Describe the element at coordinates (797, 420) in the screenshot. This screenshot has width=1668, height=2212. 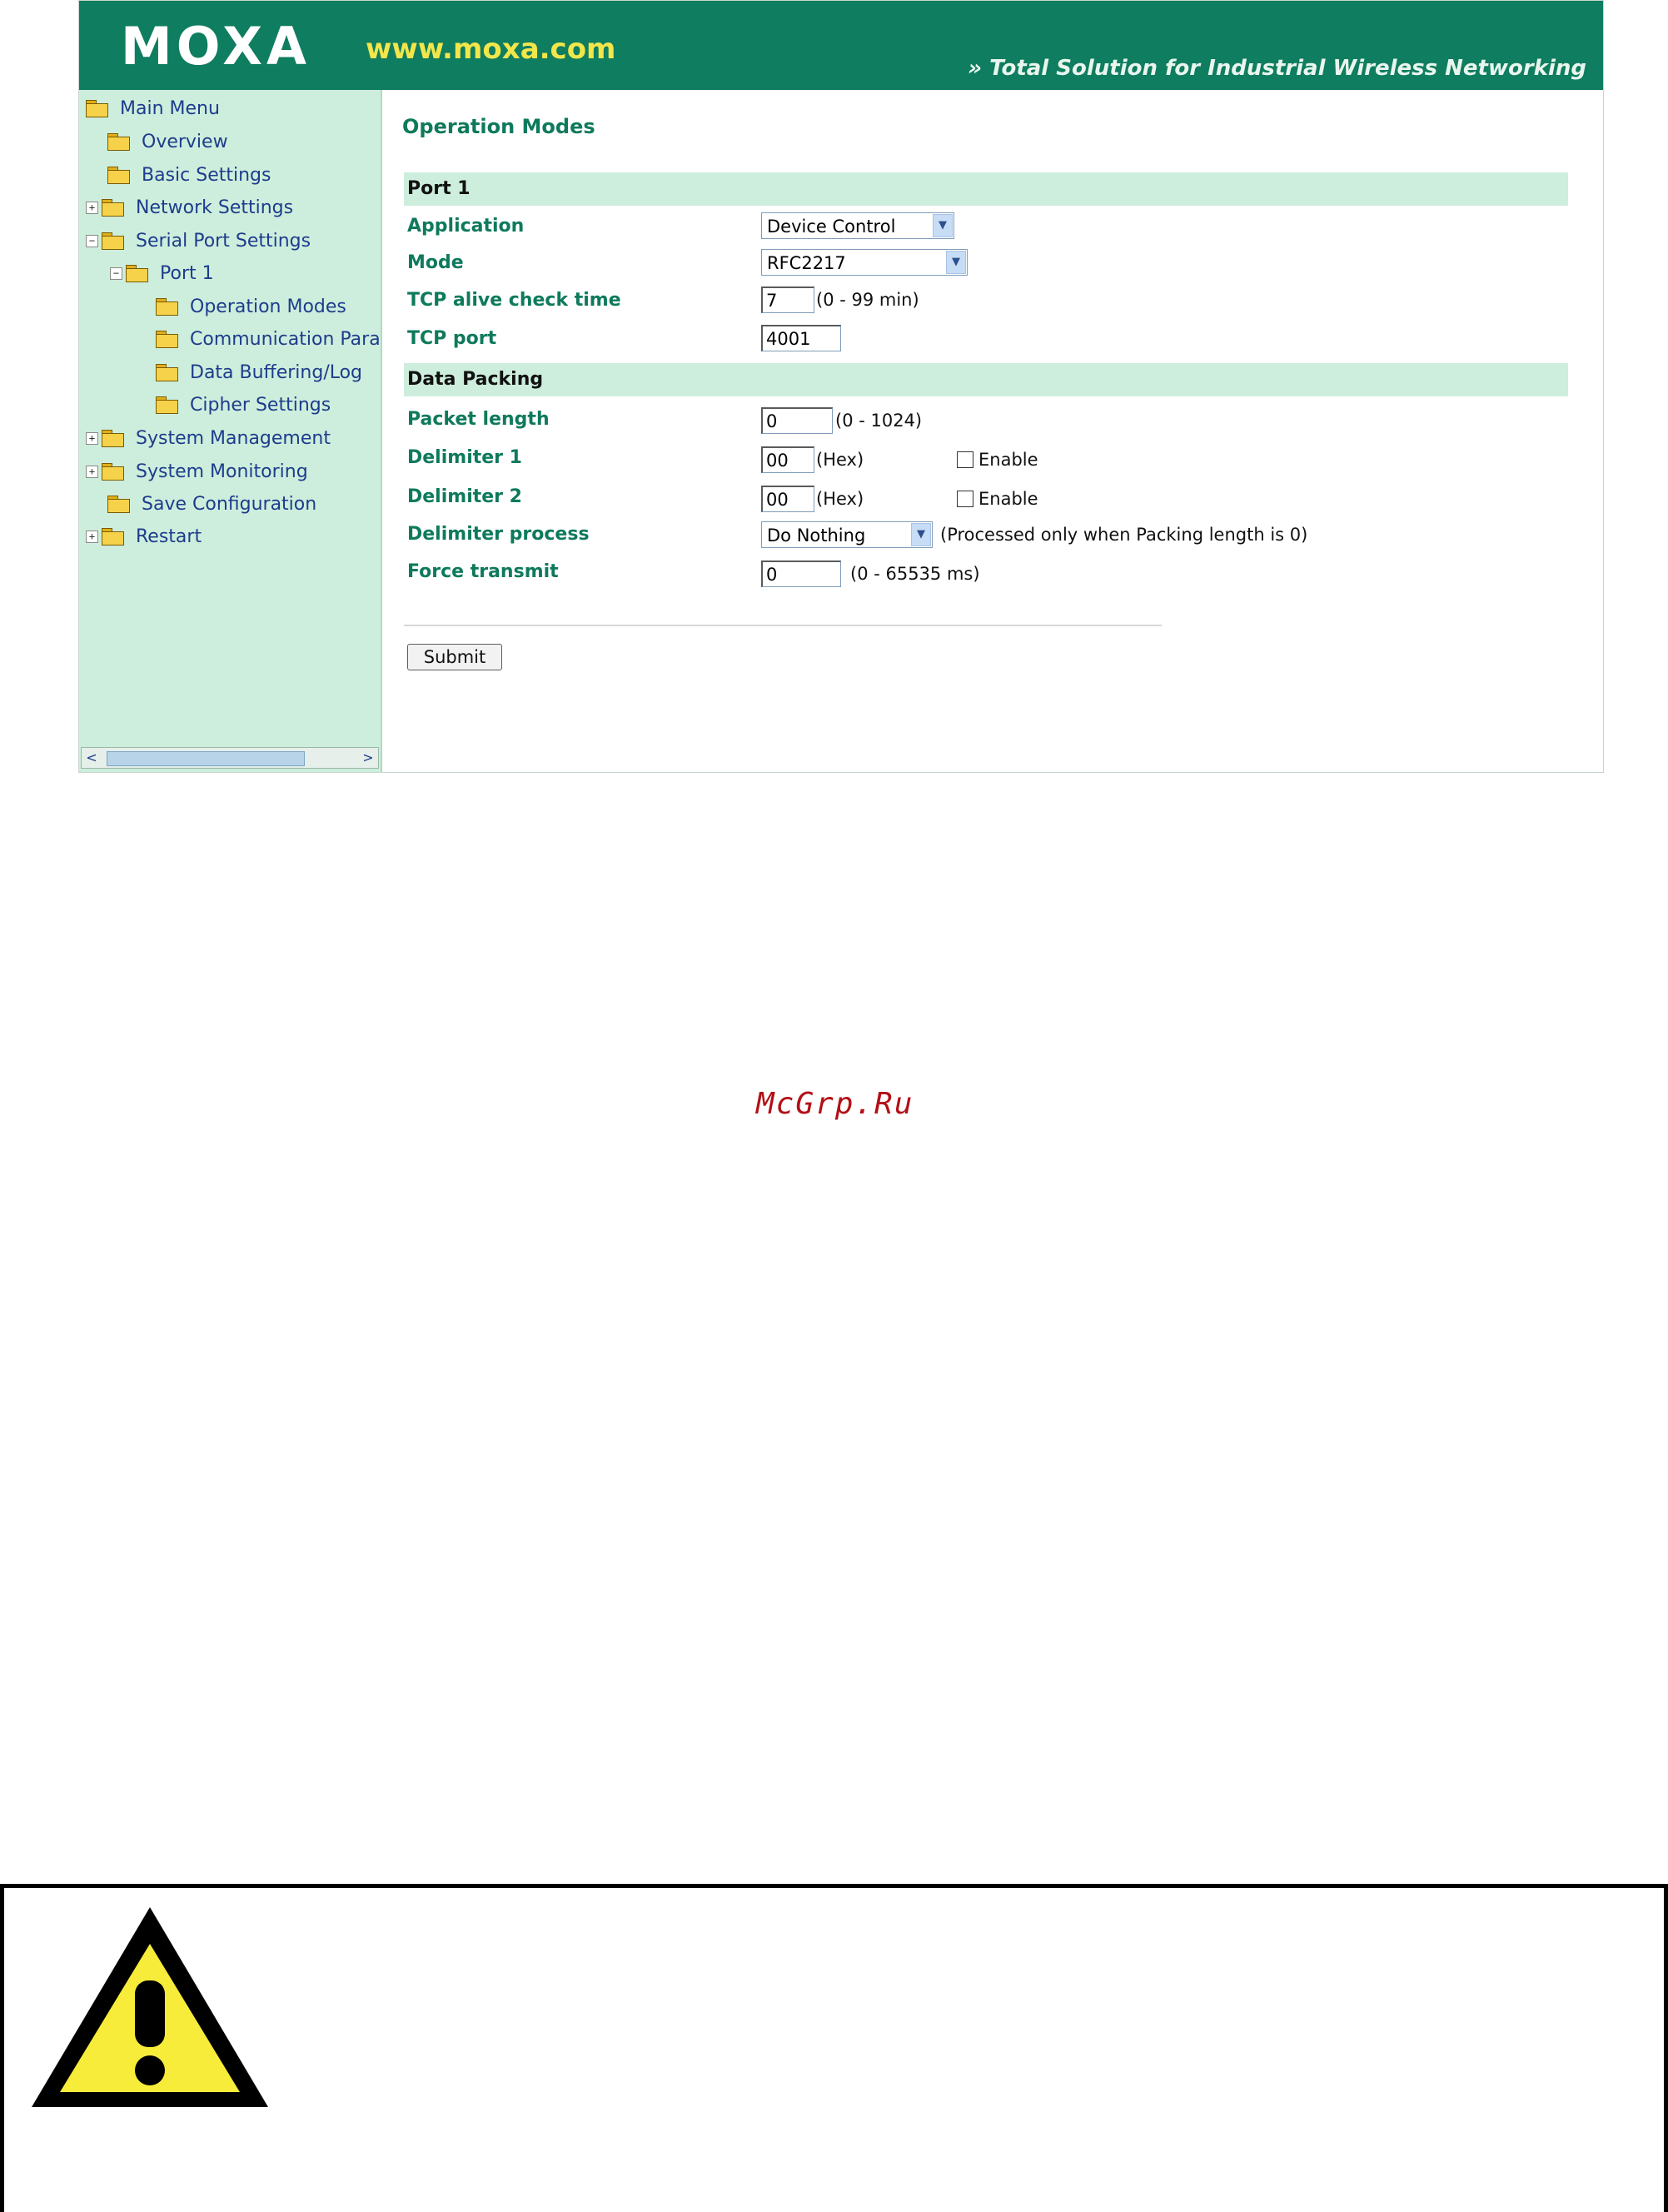
I see `packet-length-input` at that location.